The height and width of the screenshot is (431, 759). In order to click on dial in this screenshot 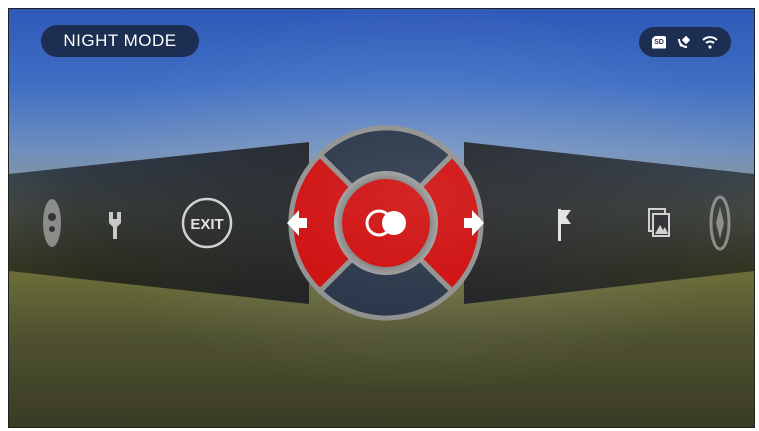, I will do `click(385, 223)`.